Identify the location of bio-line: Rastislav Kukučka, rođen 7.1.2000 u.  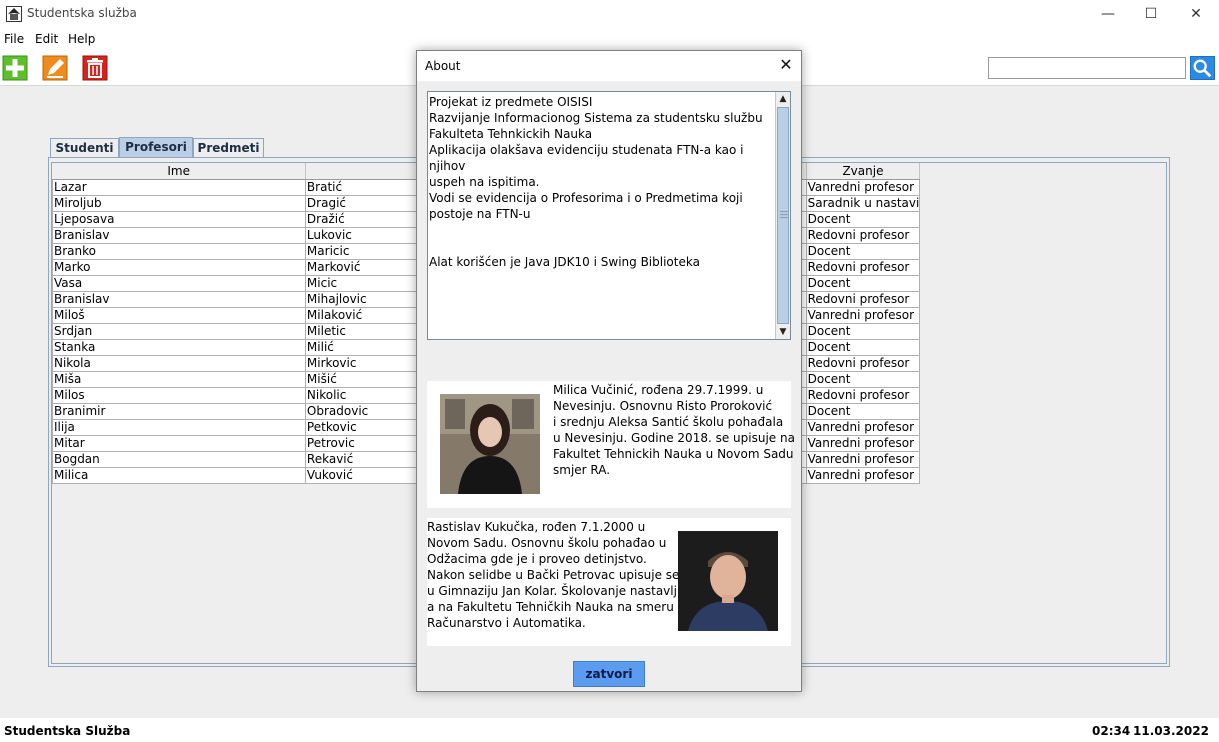
(536, 527).